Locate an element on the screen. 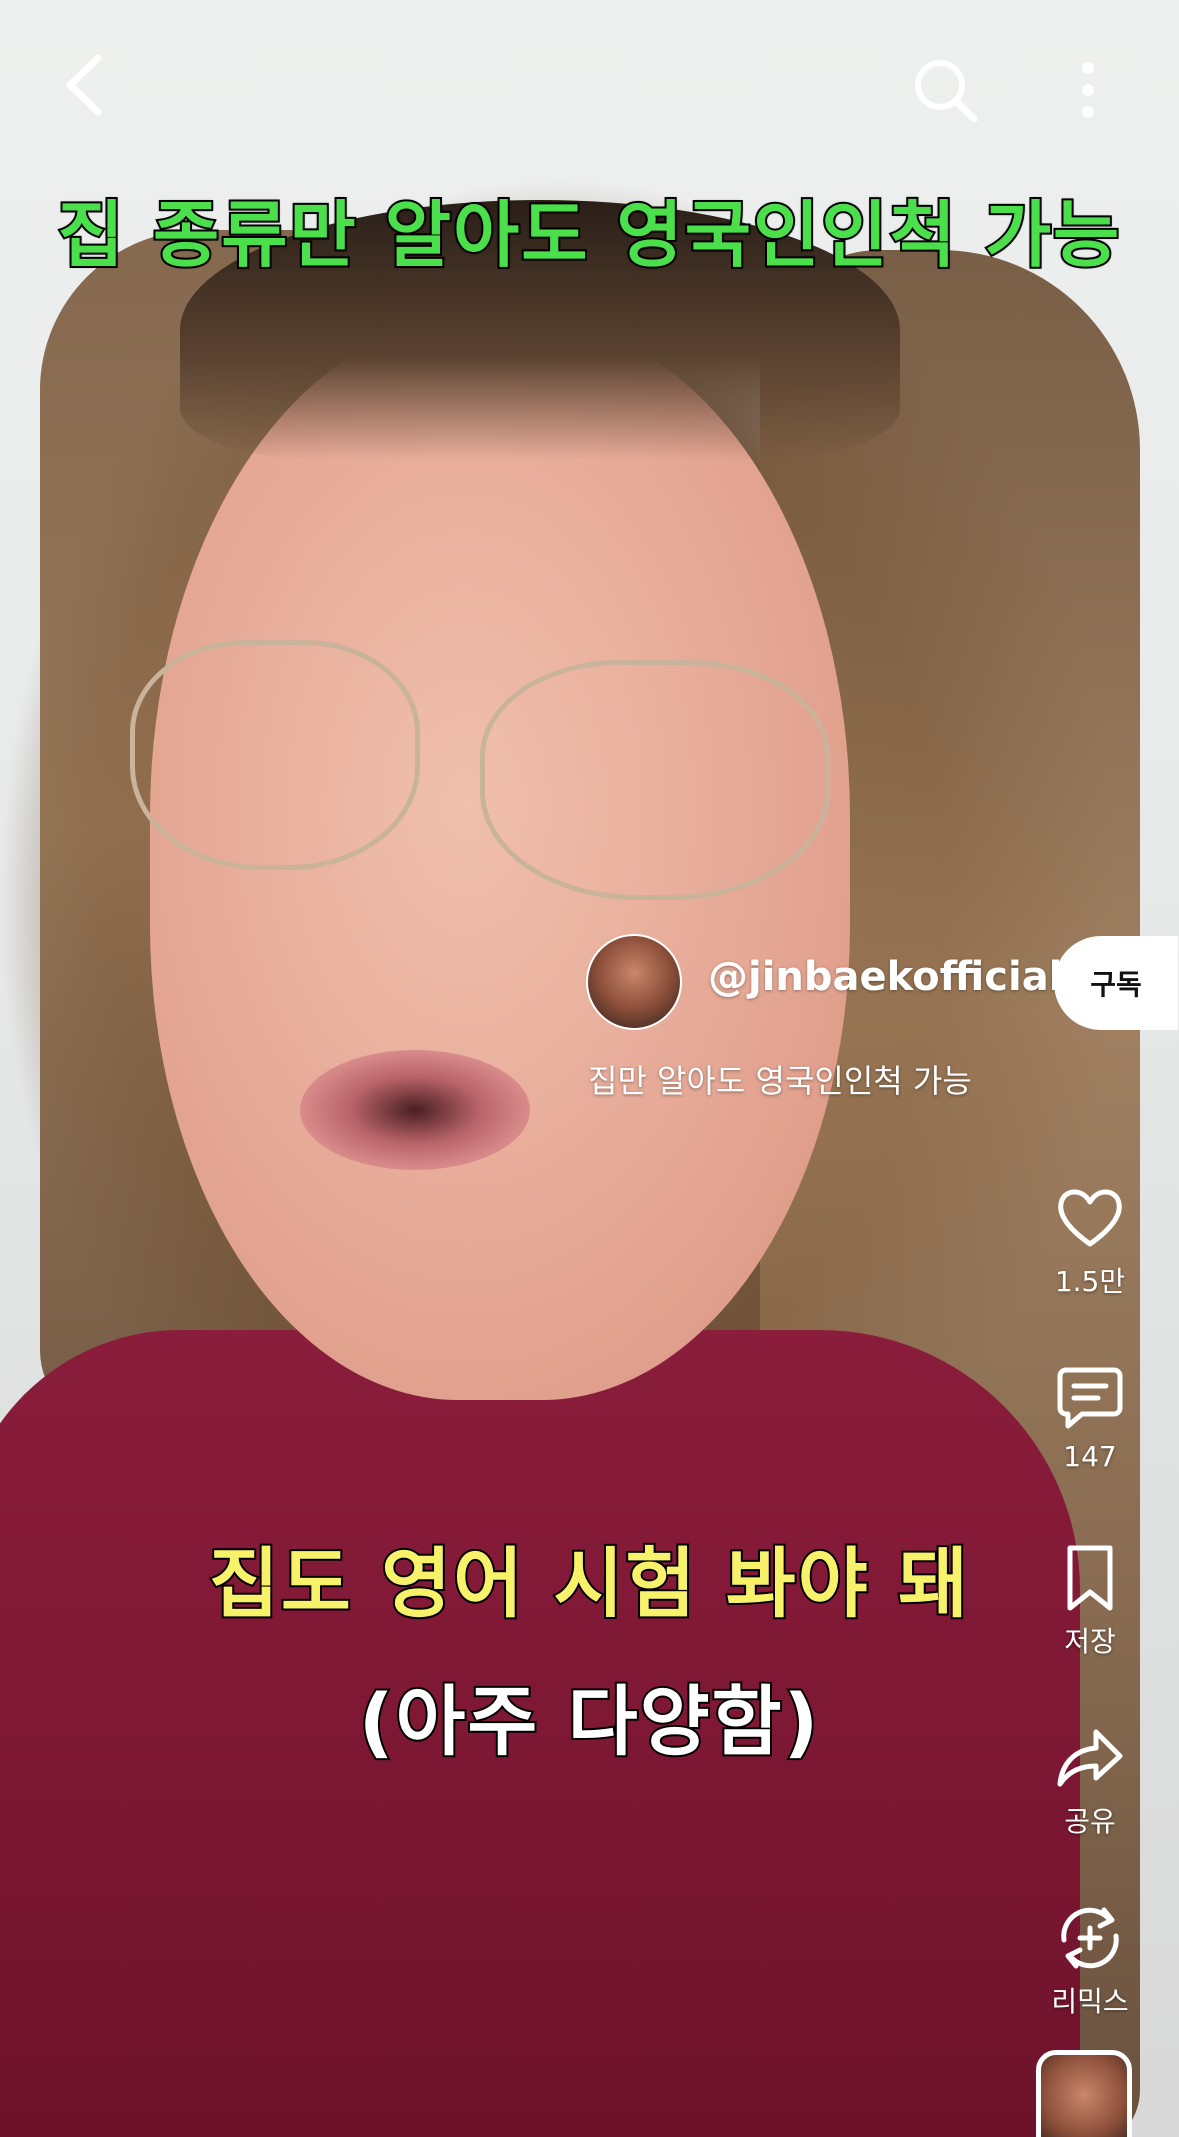  more-vertical-icon is located at coordinates (1088, 90).